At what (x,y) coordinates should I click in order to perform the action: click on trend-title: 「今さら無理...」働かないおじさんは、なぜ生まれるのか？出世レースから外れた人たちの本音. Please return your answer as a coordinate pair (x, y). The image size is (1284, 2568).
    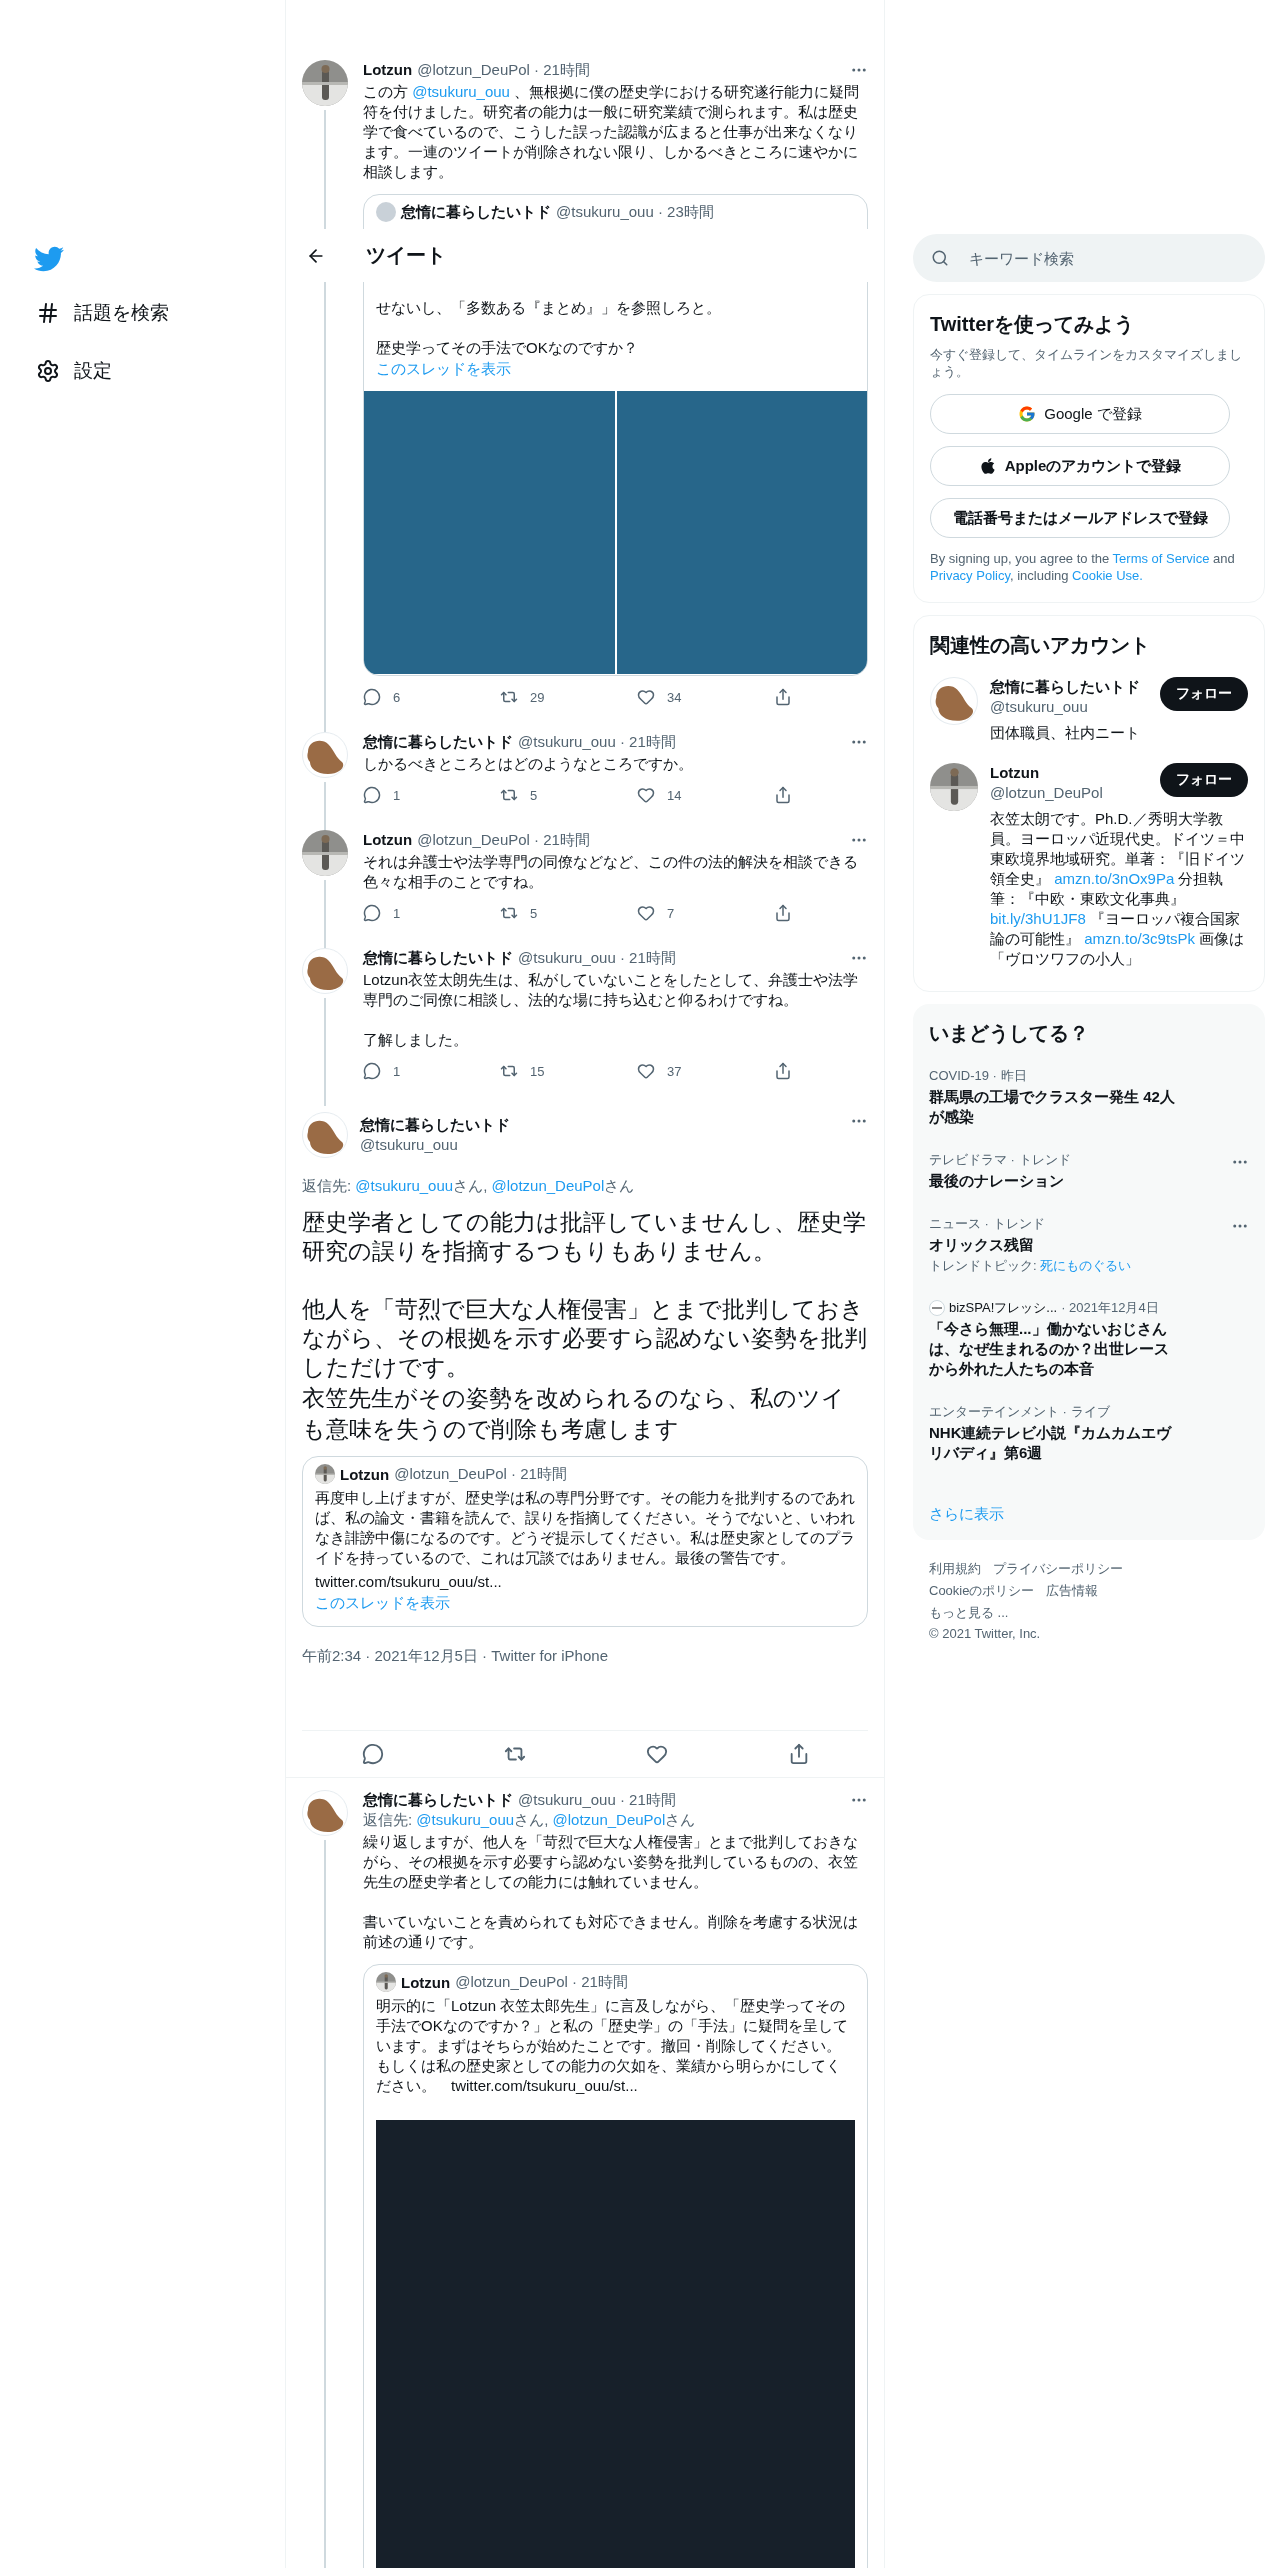
    Looking at the image, I should click on (1054, 1349).